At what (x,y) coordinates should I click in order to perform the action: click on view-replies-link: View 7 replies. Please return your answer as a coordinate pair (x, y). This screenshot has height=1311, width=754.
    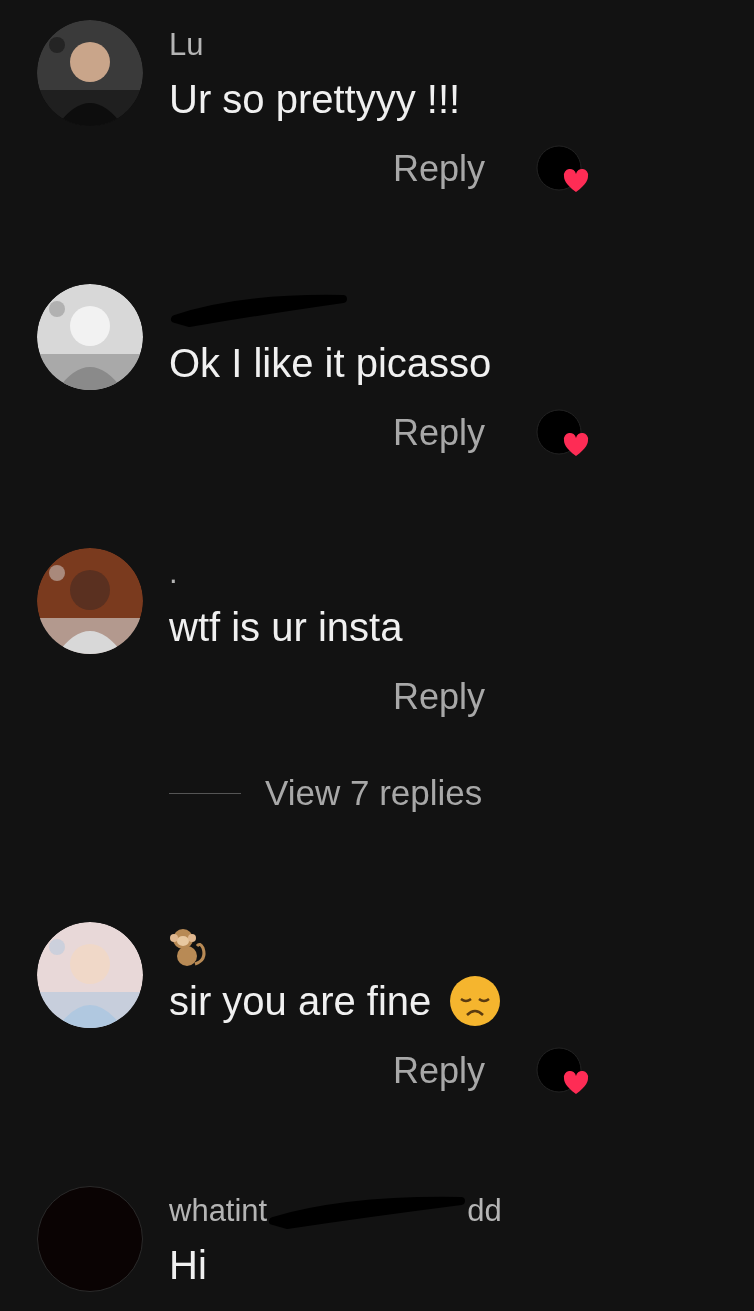
    Looking at the image, I should click on (374, 793).